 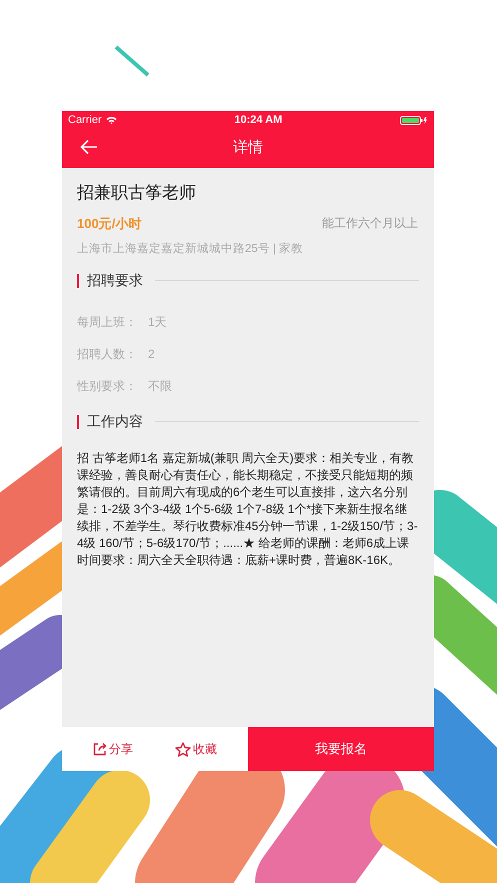 I want to click on favorite-button: 收藏, so click(x=196, y=749).